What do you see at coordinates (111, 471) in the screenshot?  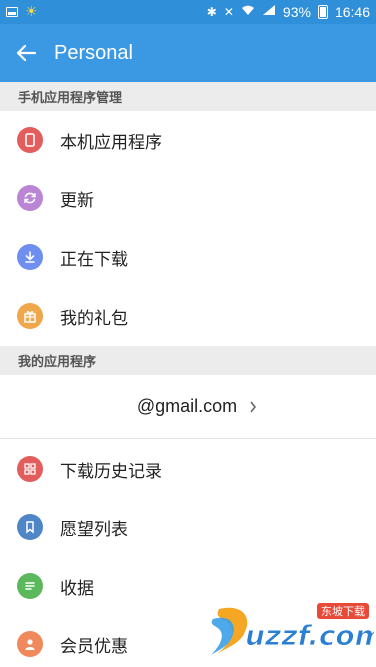 I see `menu-item-label: 下载历史记录` at bounding box center [111, 471].